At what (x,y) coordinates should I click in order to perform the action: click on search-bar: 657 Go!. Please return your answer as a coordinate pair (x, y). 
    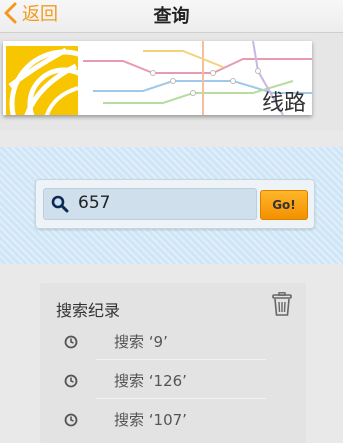
    Looking at the image, I should click on (175, 204).